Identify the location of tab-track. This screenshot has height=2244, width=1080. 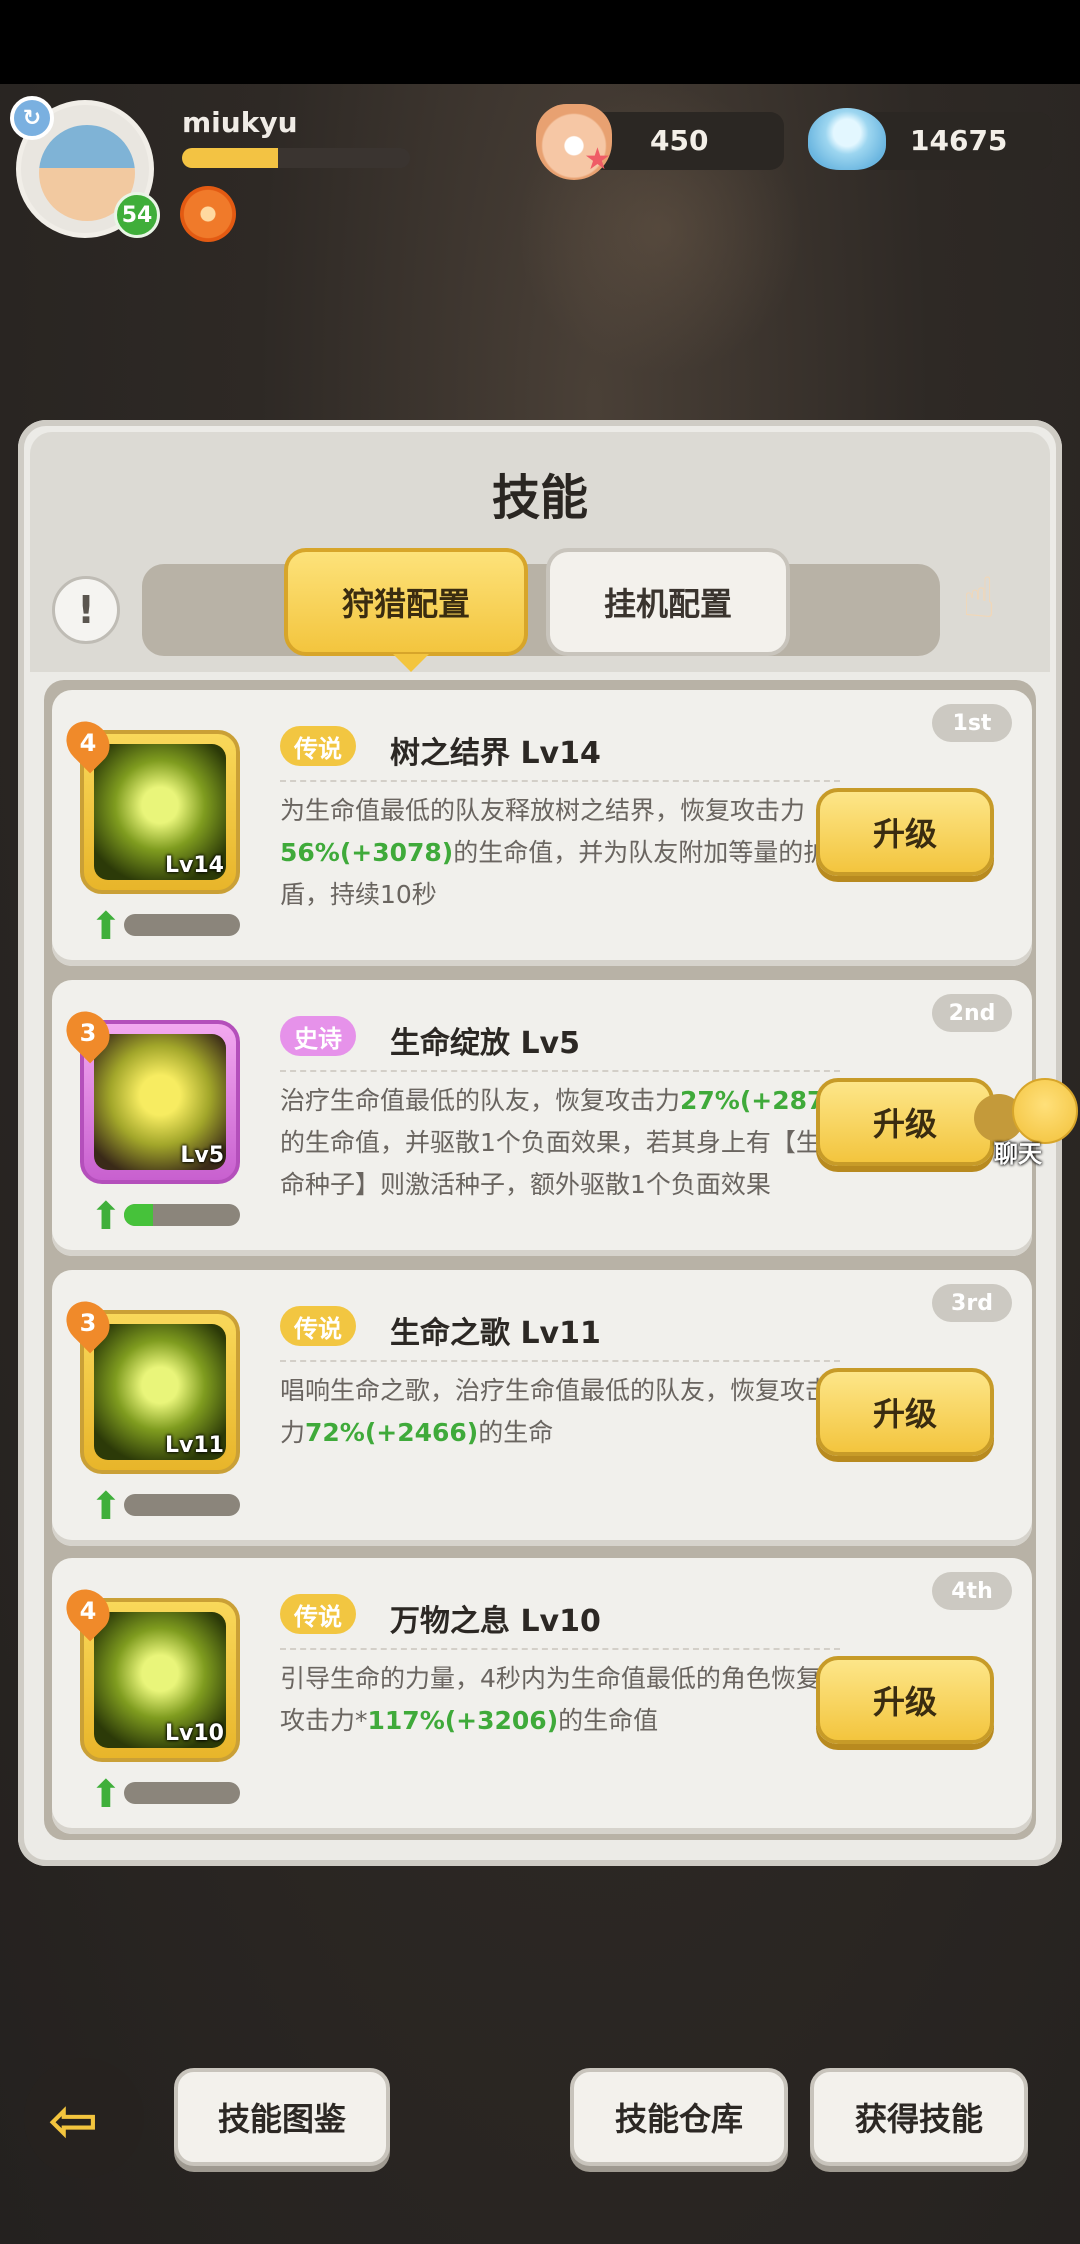
(541, 610).